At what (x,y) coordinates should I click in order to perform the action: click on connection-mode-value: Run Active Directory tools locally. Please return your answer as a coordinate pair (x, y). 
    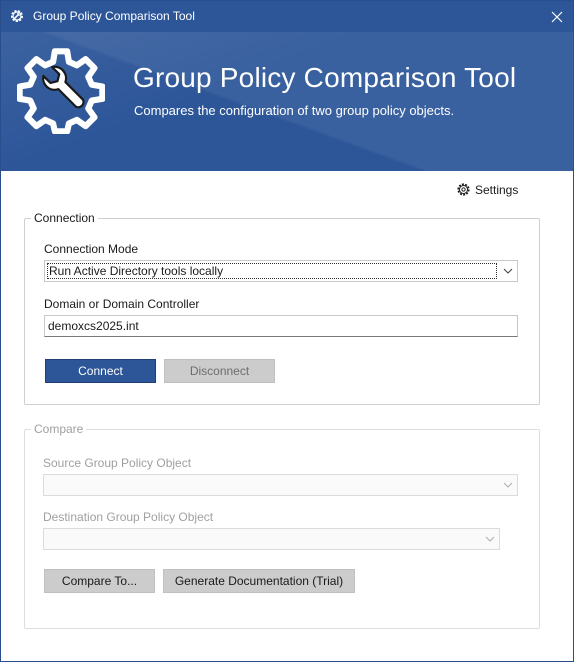
    Looking at the image, I should click on (272, 271).